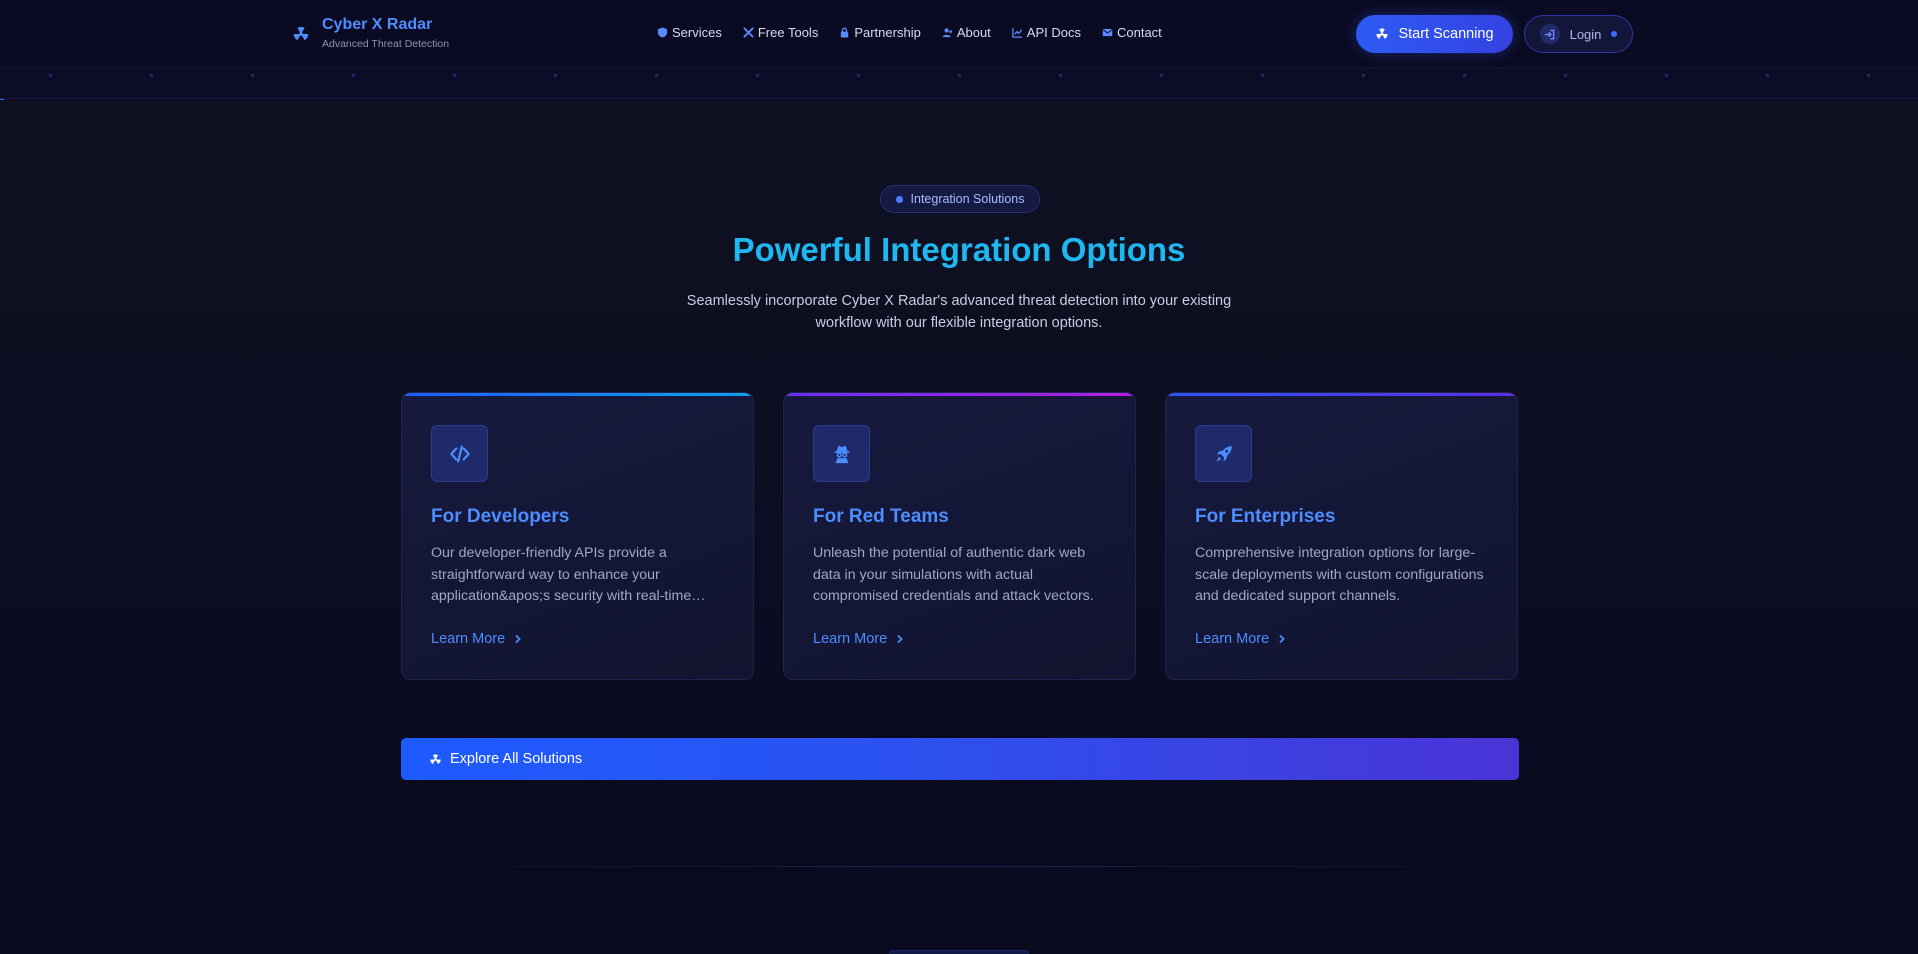 This screenshot has width=1918, height=954. I want to click on rocket-icon, so click(1223, 453).